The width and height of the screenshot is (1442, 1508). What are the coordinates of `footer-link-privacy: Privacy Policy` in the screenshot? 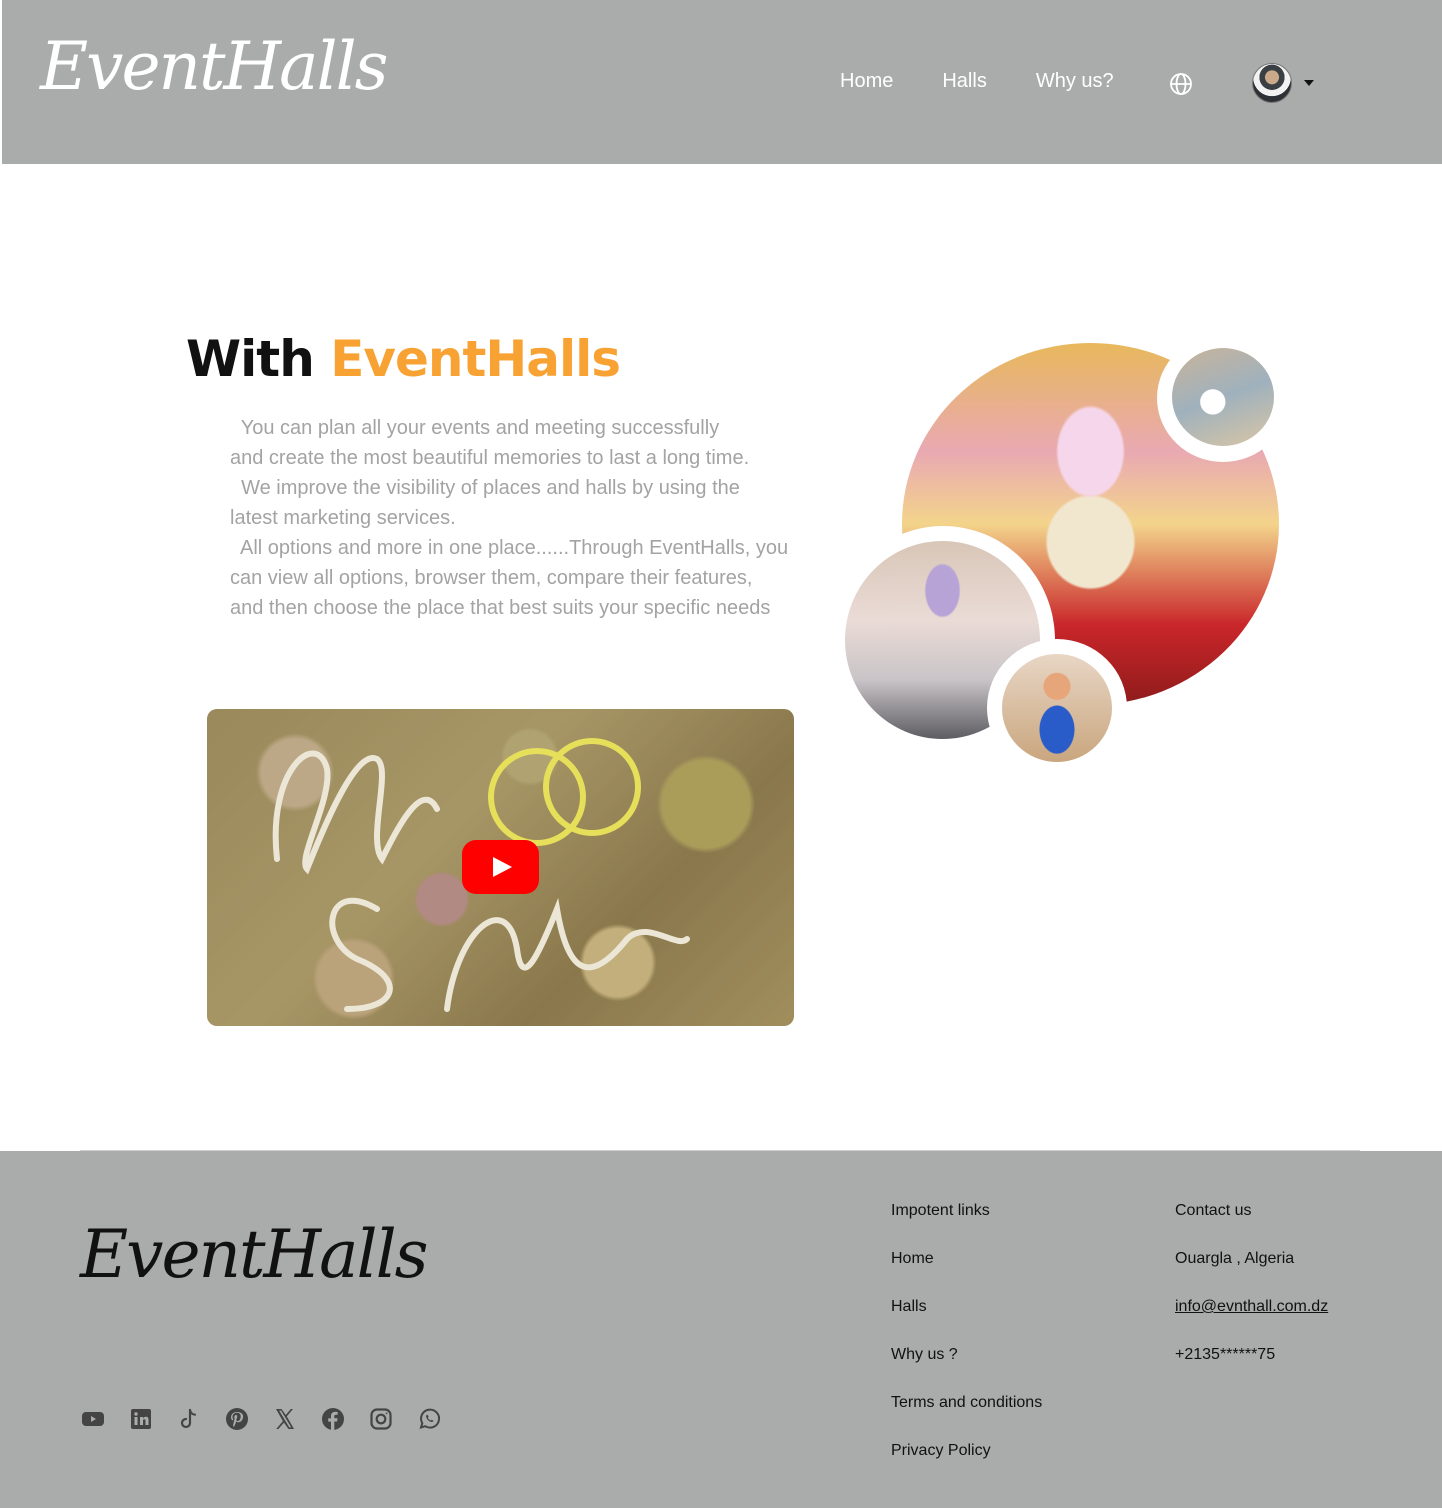 It's located at (966, 1464).